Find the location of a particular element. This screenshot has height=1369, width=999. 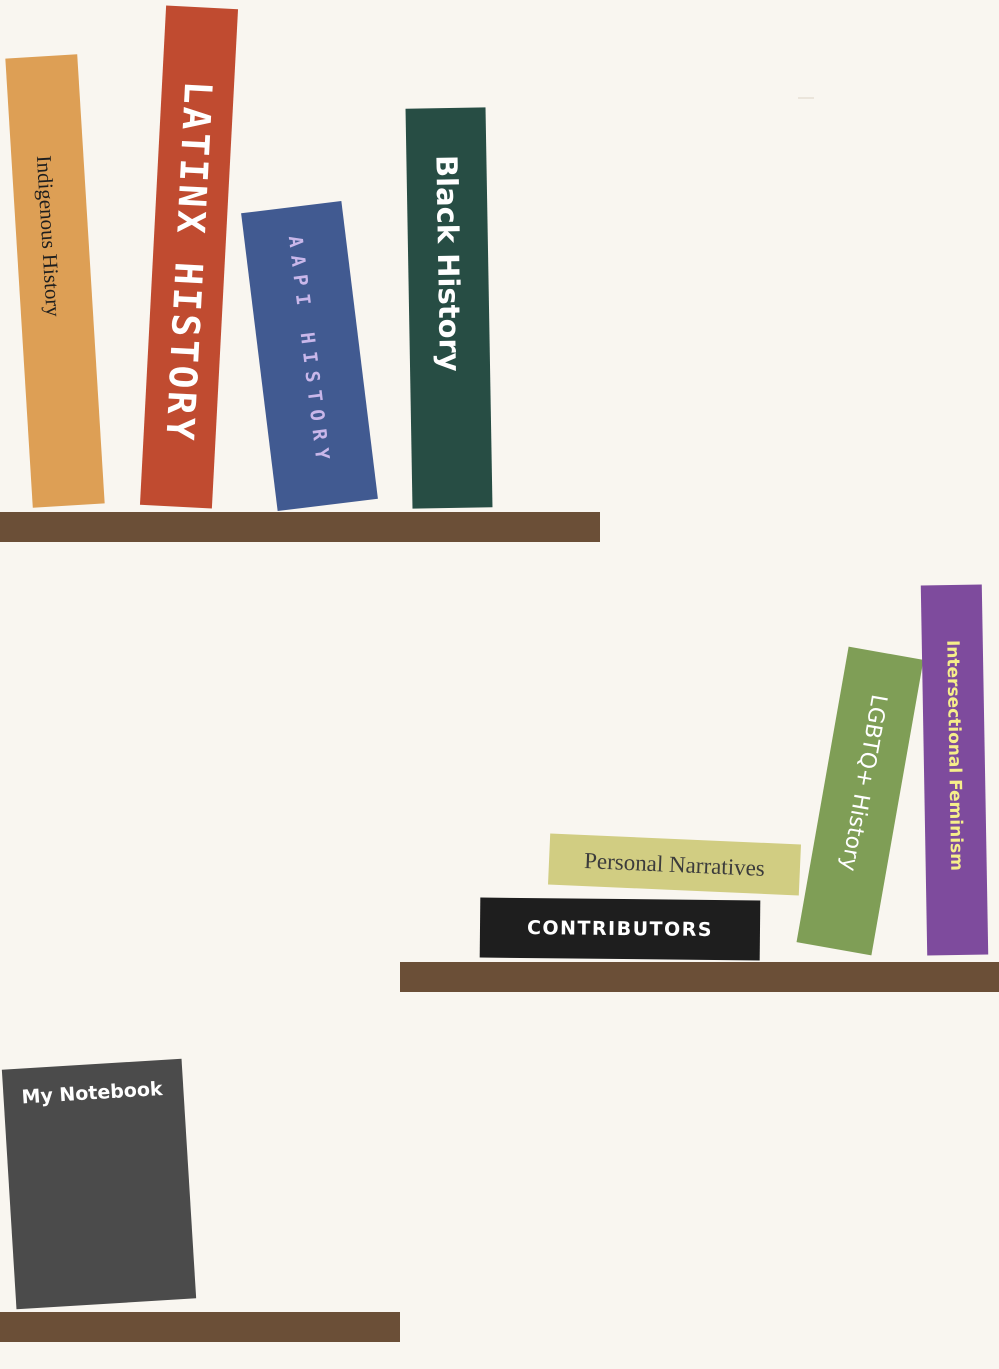

book-aapi-history: AAPI HISTORY is located at coordinates (309, 356).